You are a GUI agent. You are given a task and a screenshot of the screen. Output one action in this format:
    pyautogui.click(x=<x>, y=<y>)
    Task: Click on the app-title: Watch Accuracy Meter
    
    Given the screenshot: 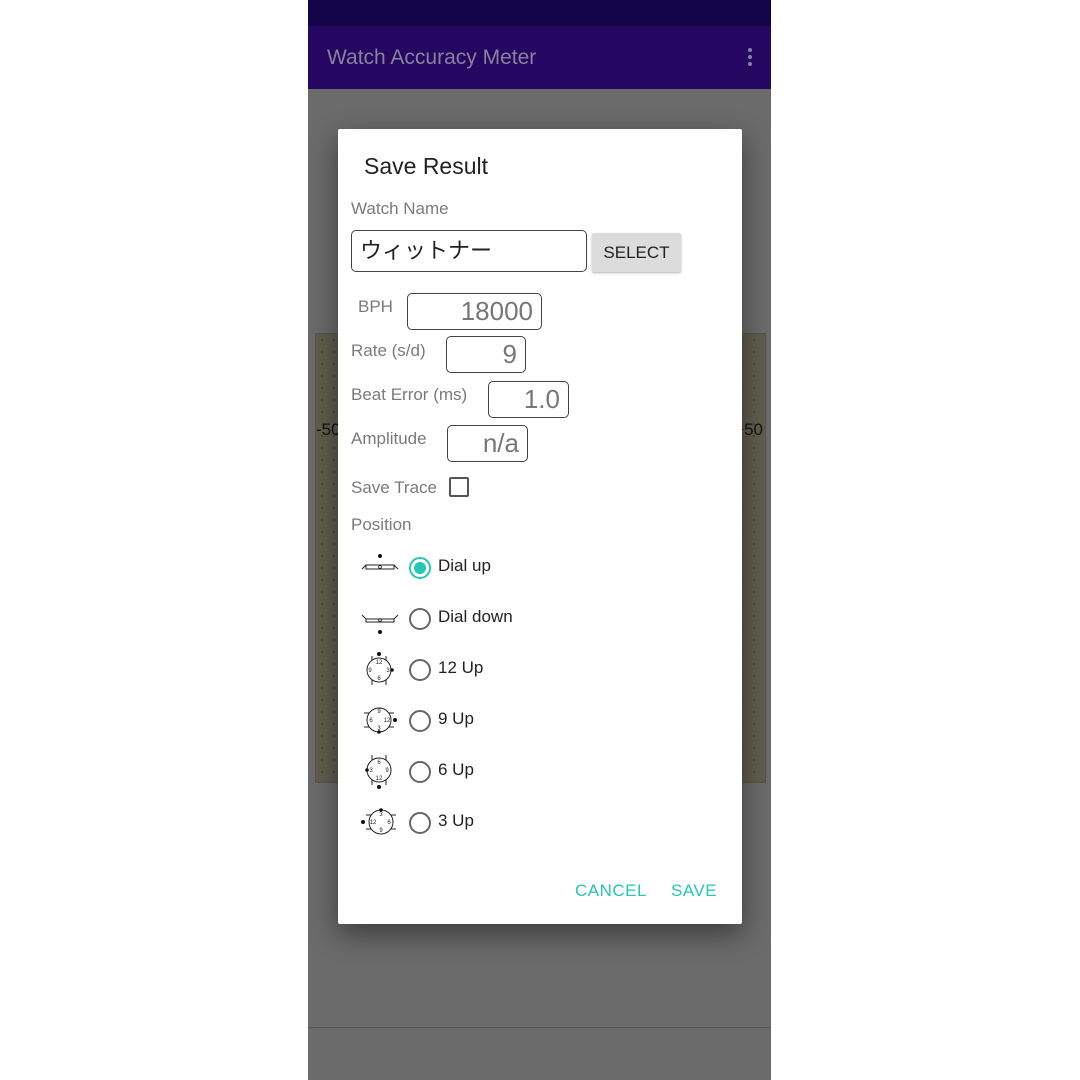 What is the action you would take?
    pyautogui.click(x=432, y=57)
    